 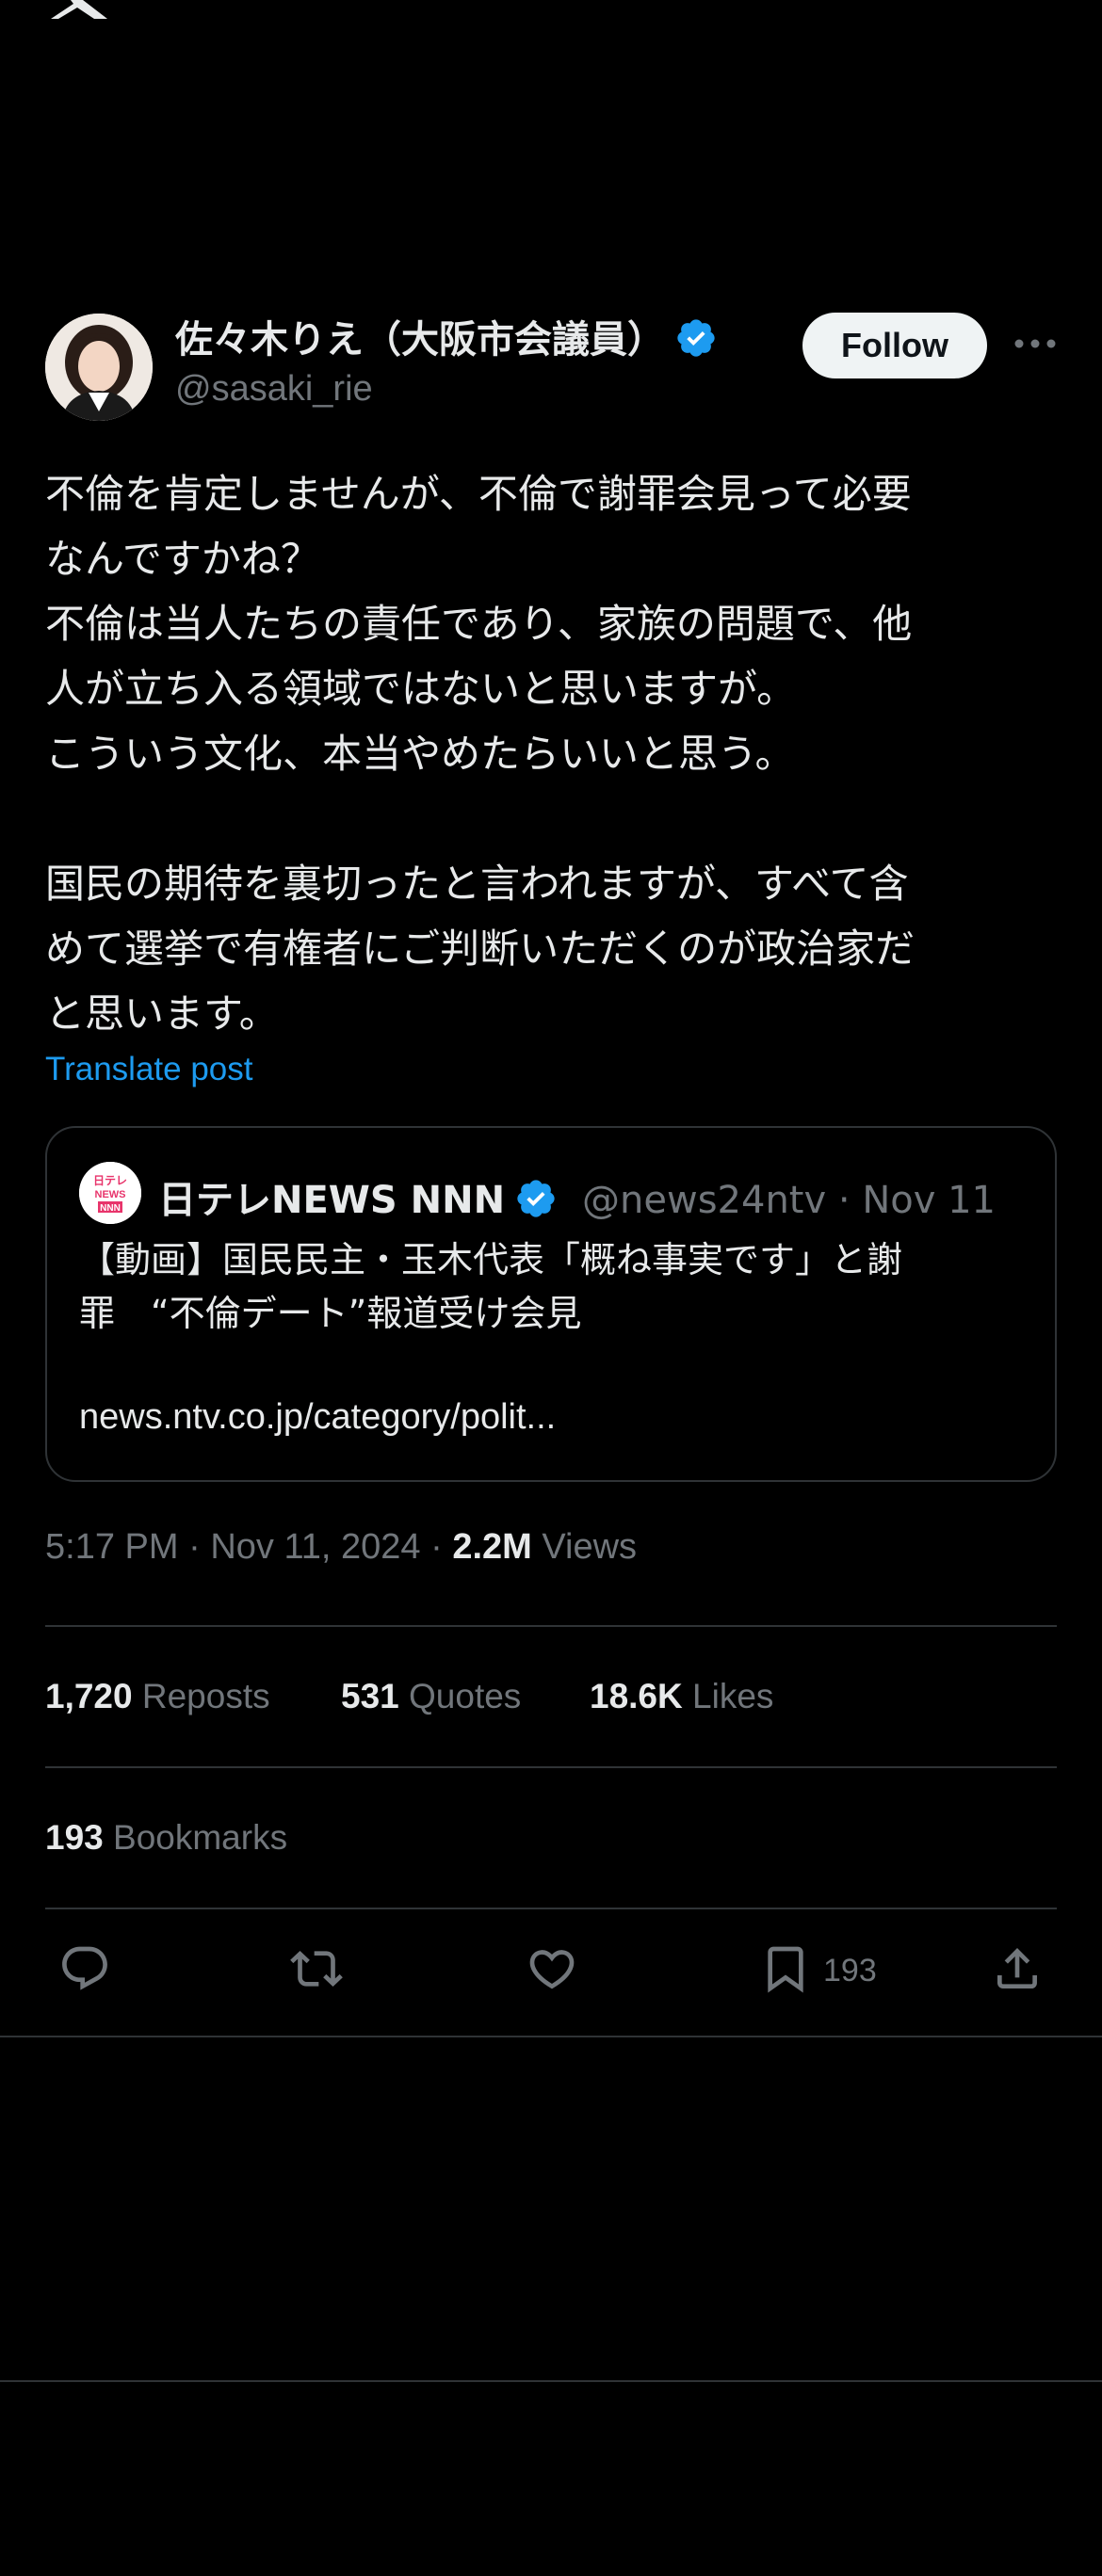 I want to click on post-timestamp: 5:17 PM · Nov 11, 2024 · 2.2M Views, so click(x=341, y=1547).